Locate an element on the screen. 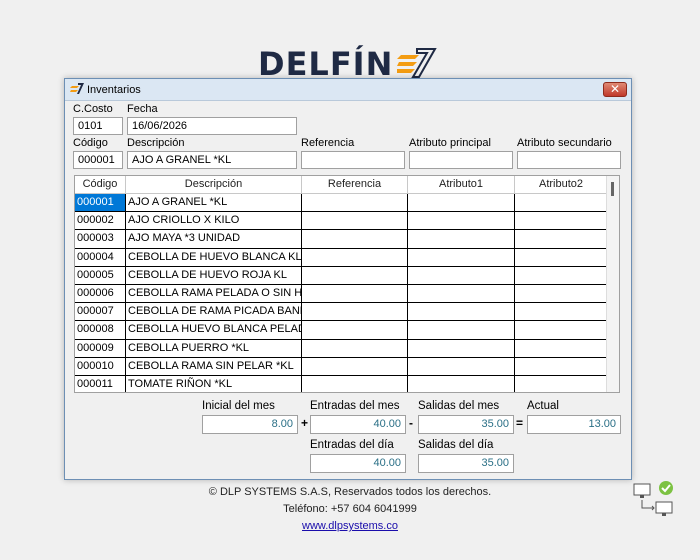 The width and height of the screenshot is (700, 560). minus-operator: - is located at coordinates (411, 423).